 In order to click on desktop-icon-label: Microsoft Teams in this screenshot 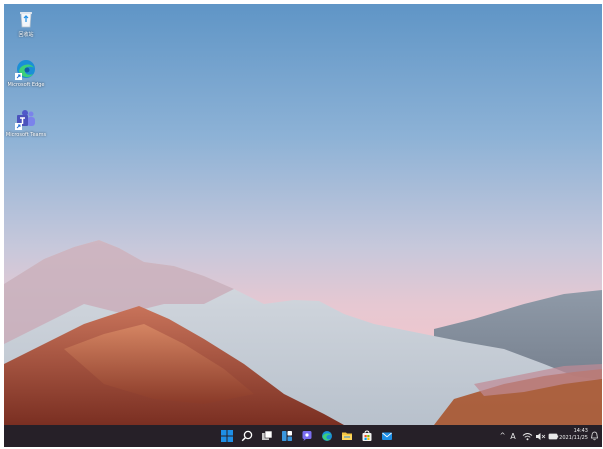, I will do `click(26, 135)`.